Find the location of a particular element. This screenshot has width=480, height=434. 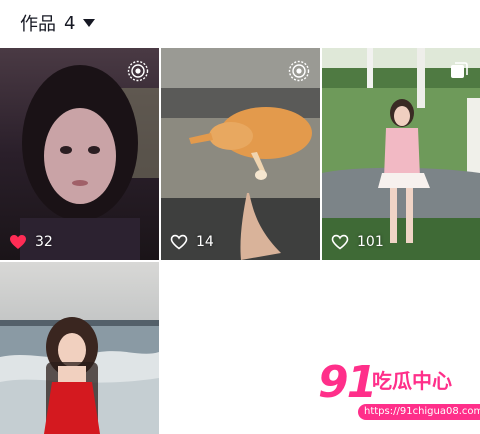

multi-image-icon is located at coordinates (459, 70).